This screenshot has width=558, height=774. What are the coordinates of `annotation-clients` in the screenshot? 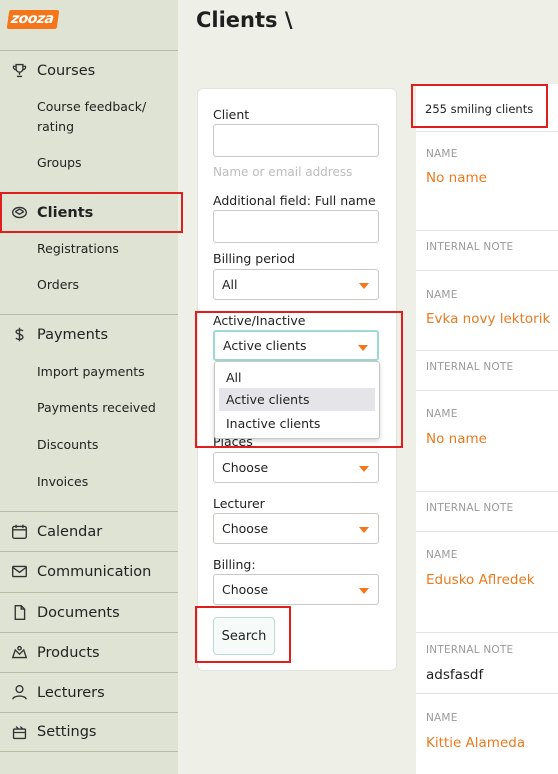 It's located at (91, 212).